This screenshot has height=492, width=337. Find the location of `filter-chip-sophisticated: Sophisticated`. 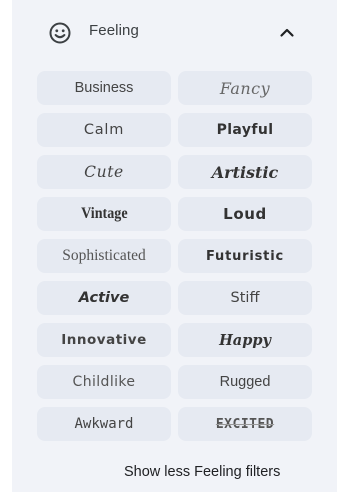

filter-chip-sophisticated: Sophisticated is located at coordinates (104, 256).